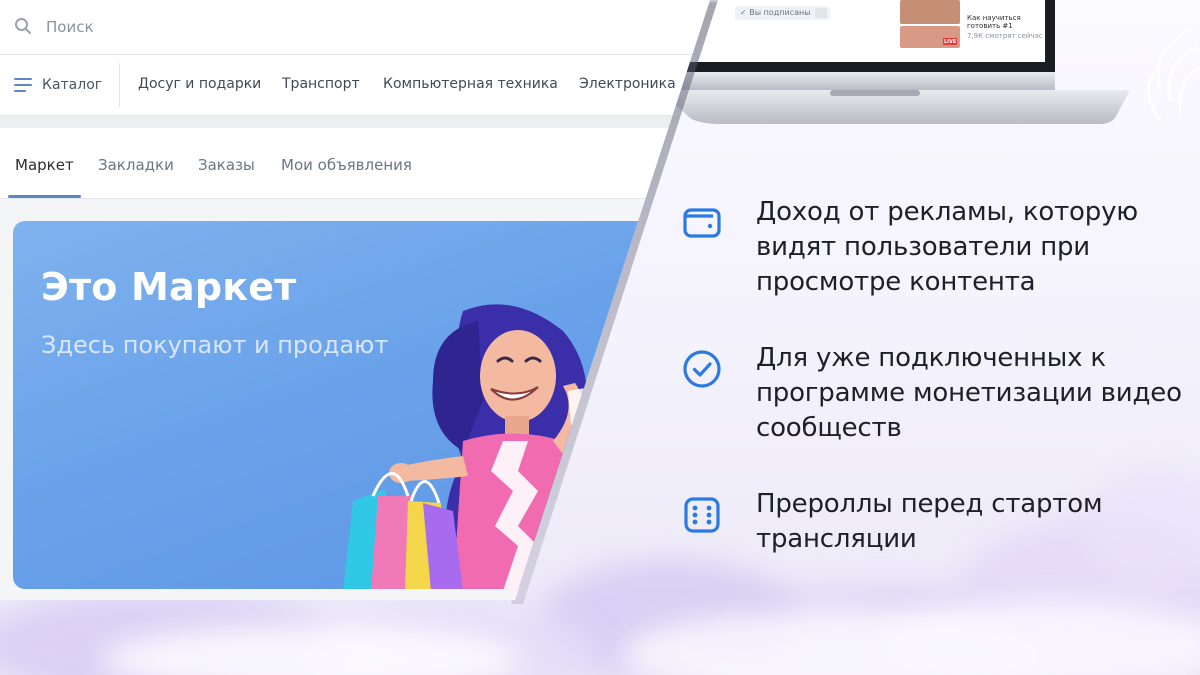 The height and width of the screenshot is (675, 1200). I want to click on subscribed-label: Вы подписаны, so click(780, 12).